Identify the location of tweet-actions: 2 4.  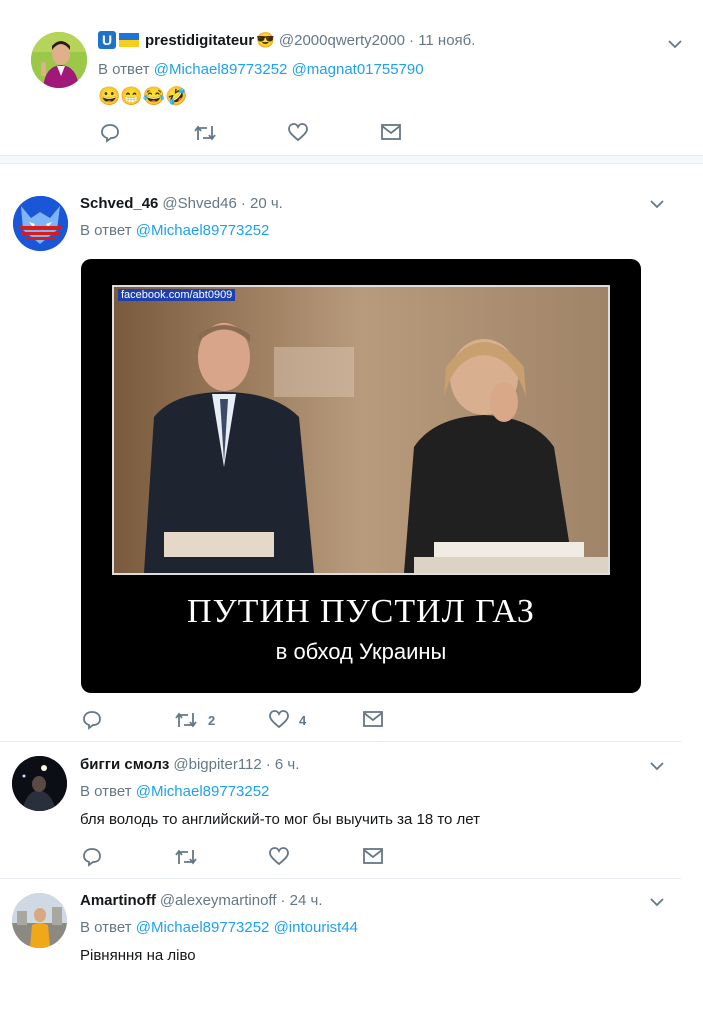
(242, 721).